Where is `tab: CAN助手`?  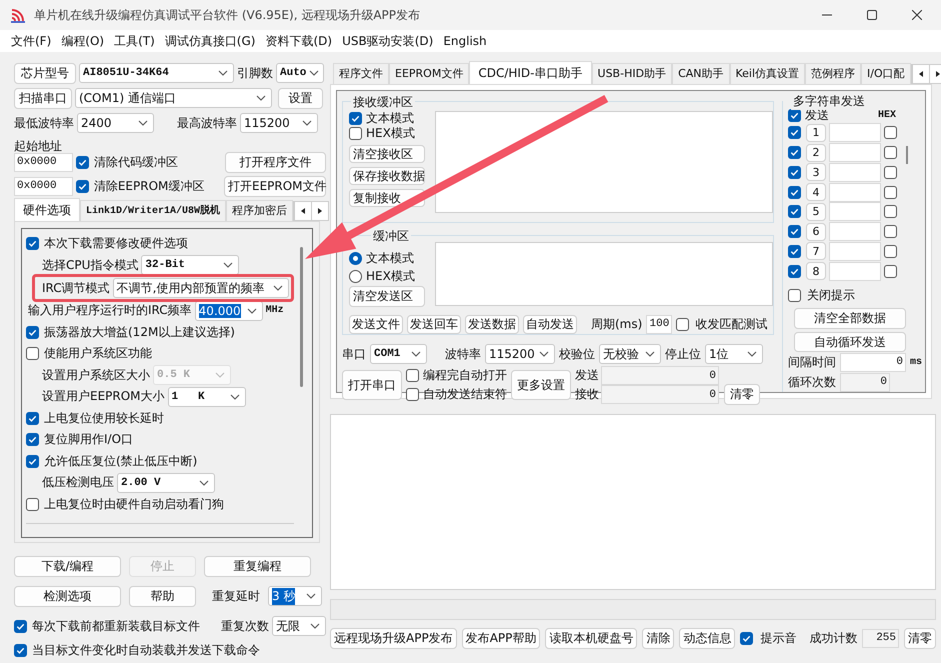
tab: CAN助手 is located at coordinates (701, 73).